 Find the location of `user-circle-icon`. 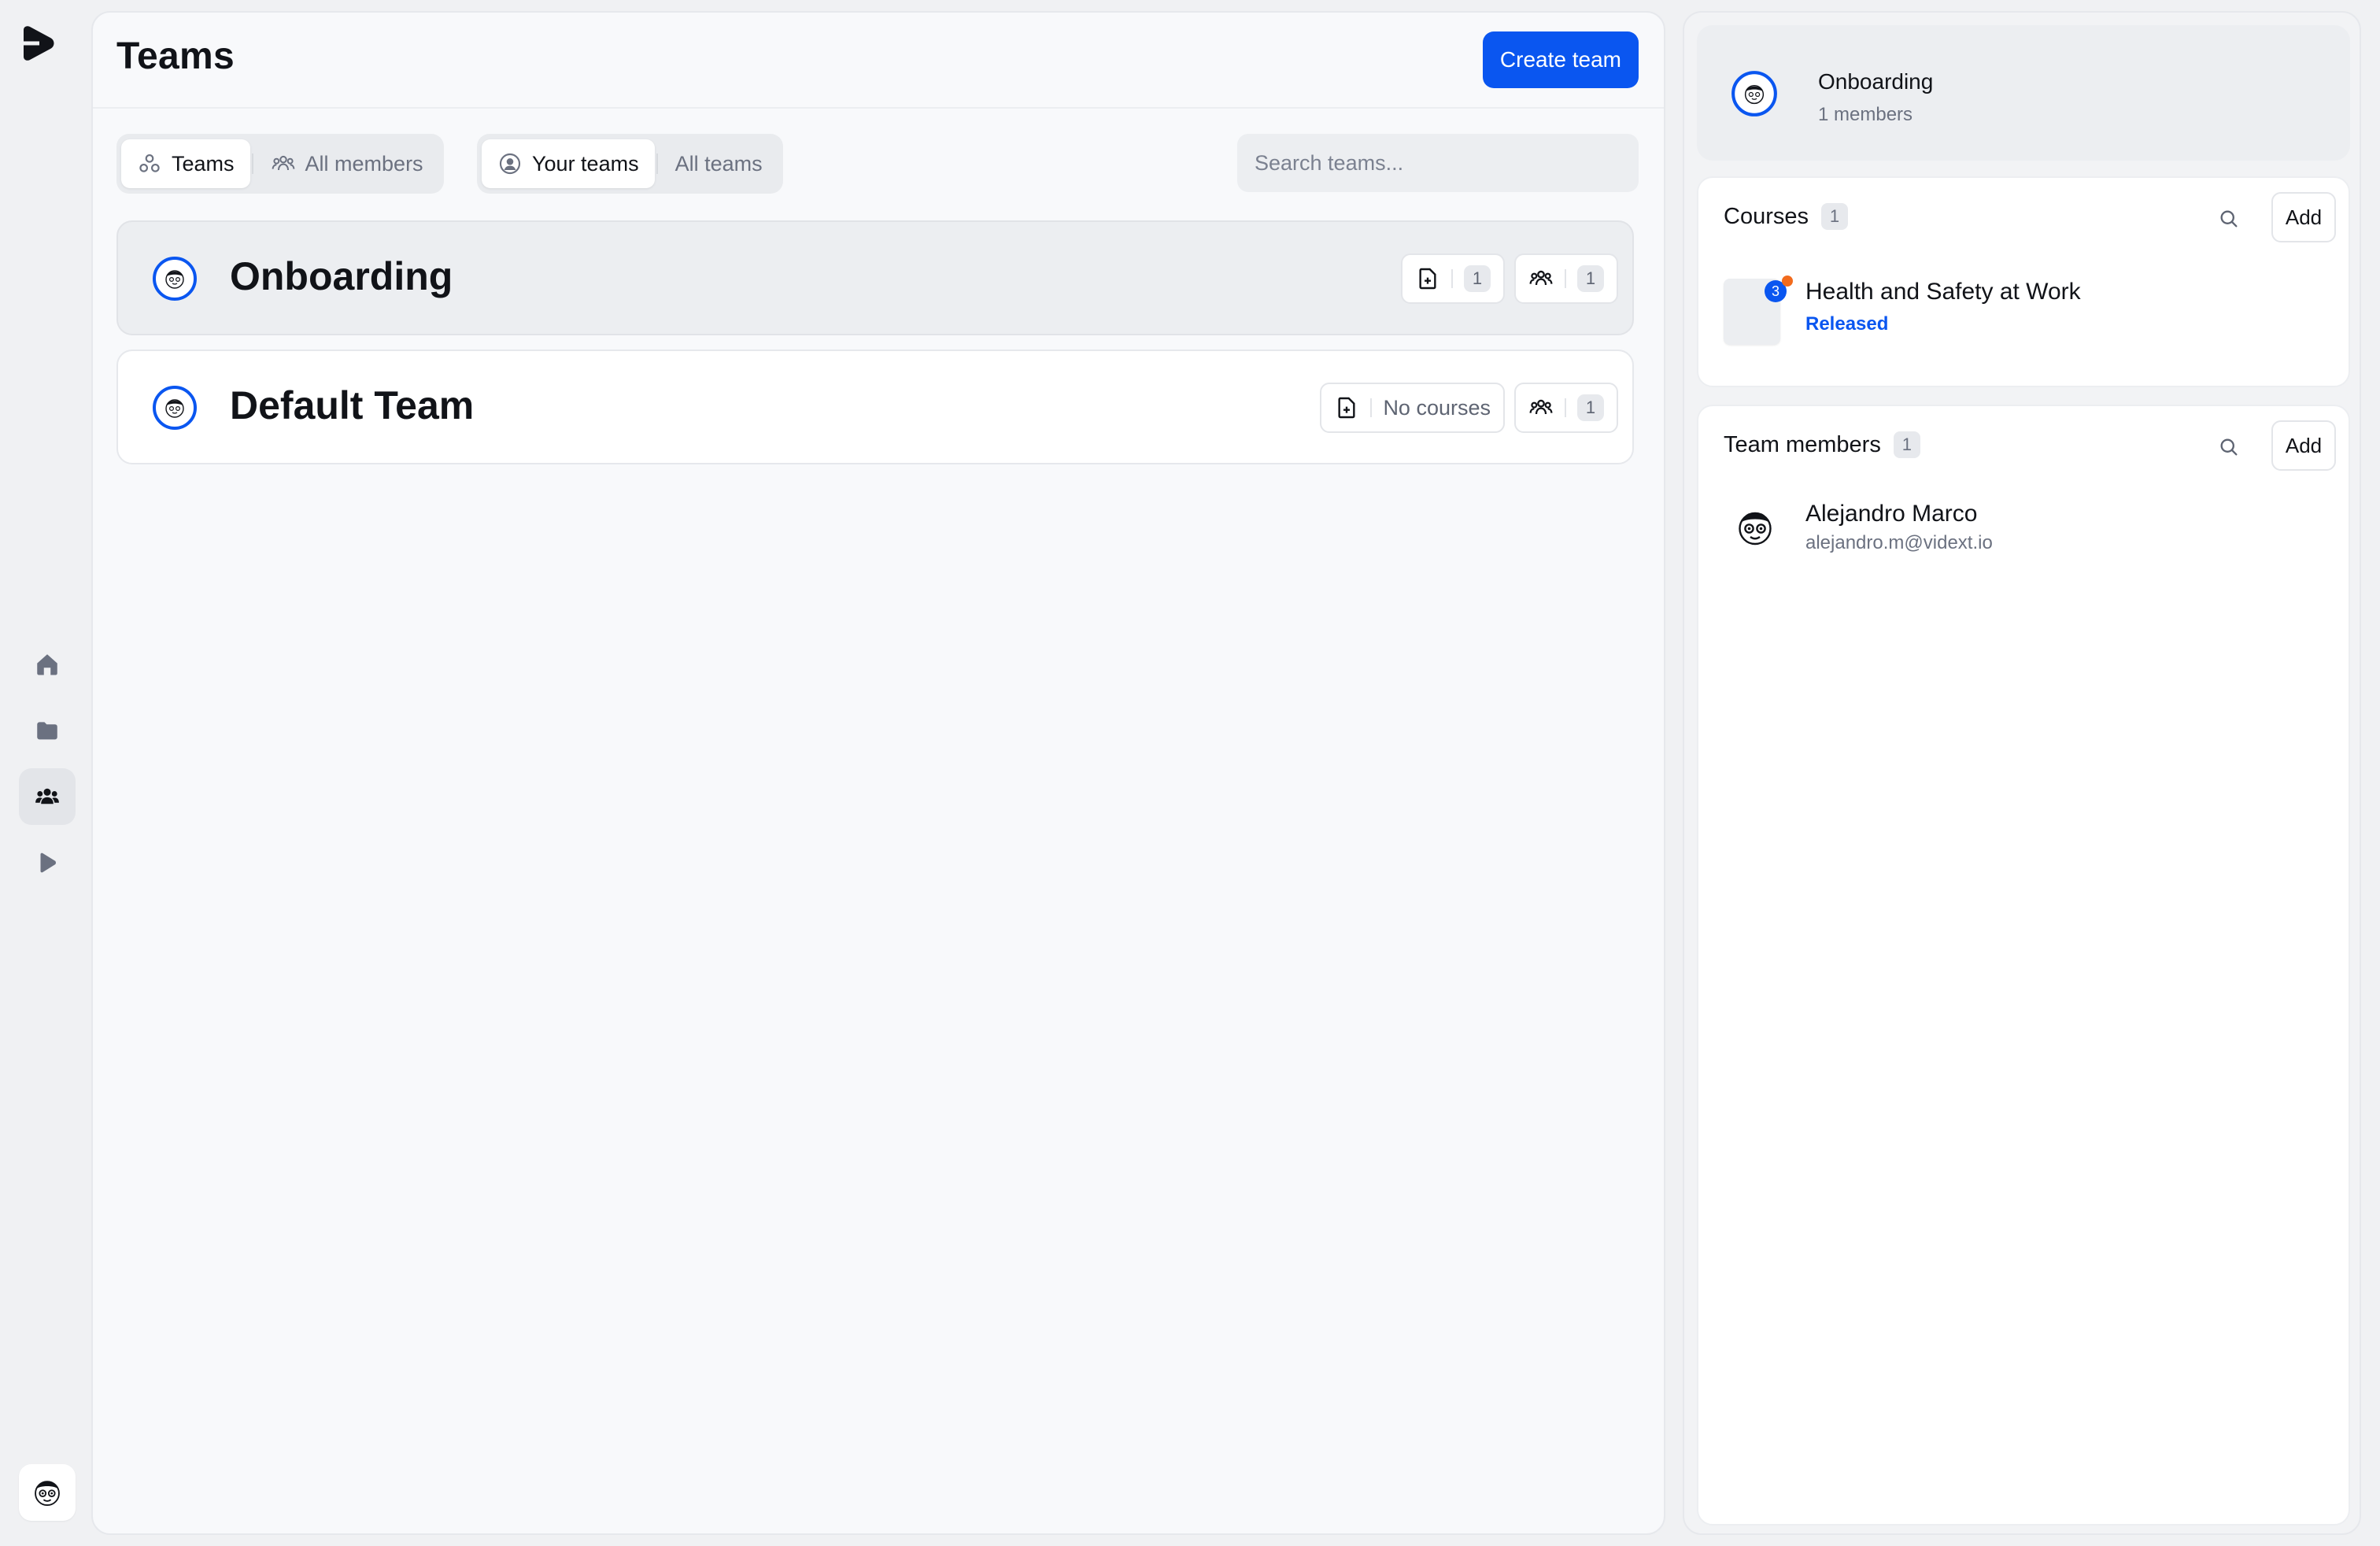

user-circle-icon is located at coordinates (510, 164).